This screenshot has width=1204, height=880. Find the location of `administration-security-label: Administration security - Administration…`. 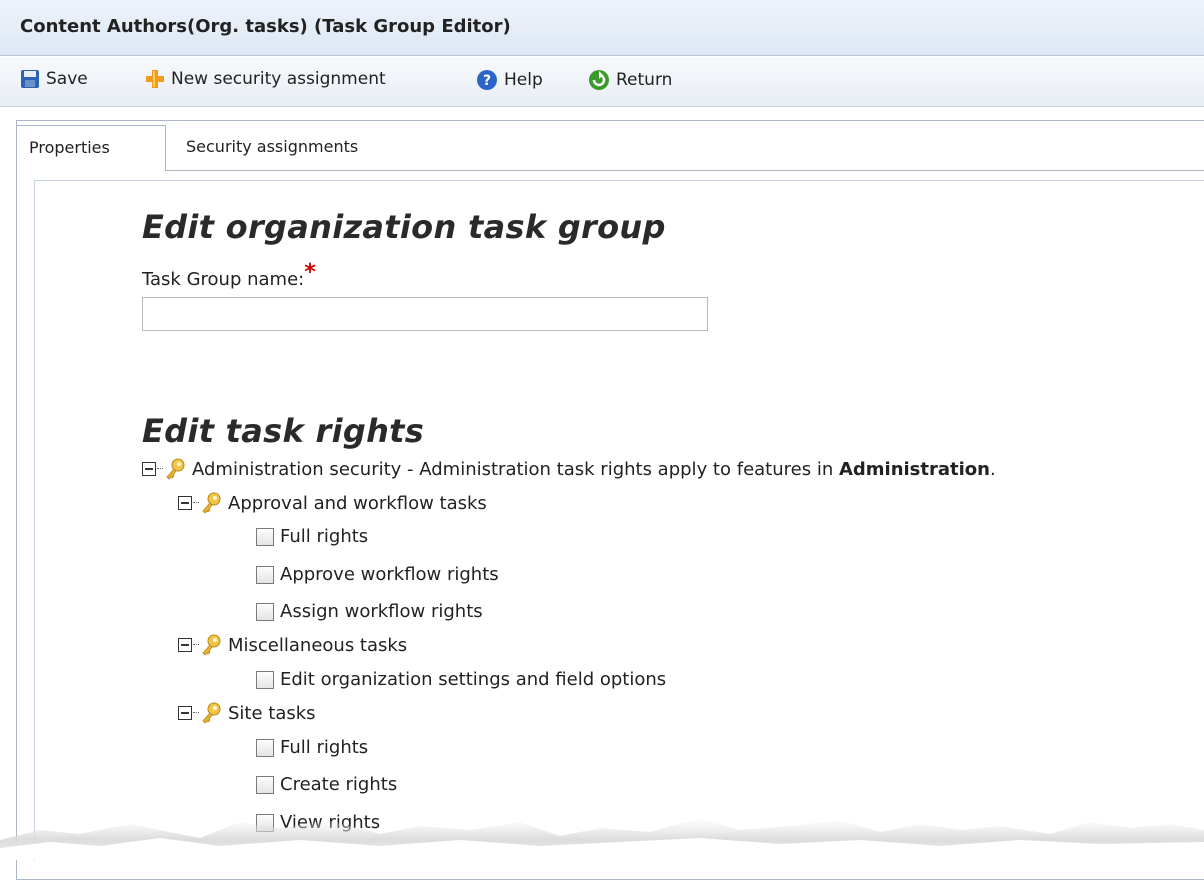

administration-security-label: Administration security - Administration… is located at coordinates (515, 469).